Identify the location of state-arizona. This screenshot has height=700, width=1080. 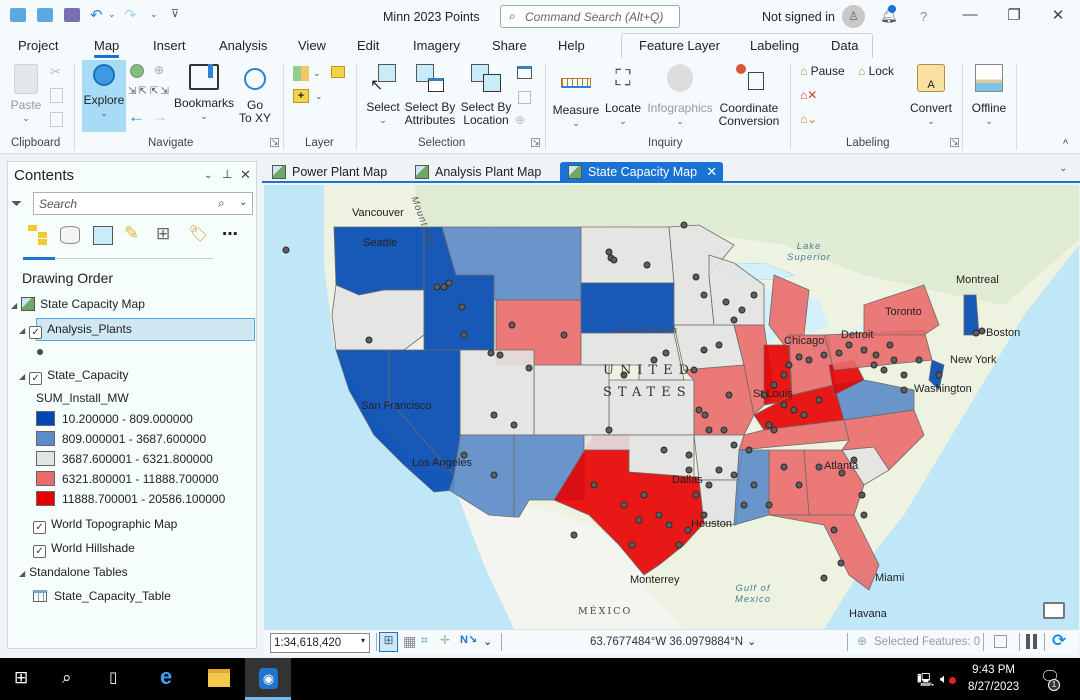
(481, 476).